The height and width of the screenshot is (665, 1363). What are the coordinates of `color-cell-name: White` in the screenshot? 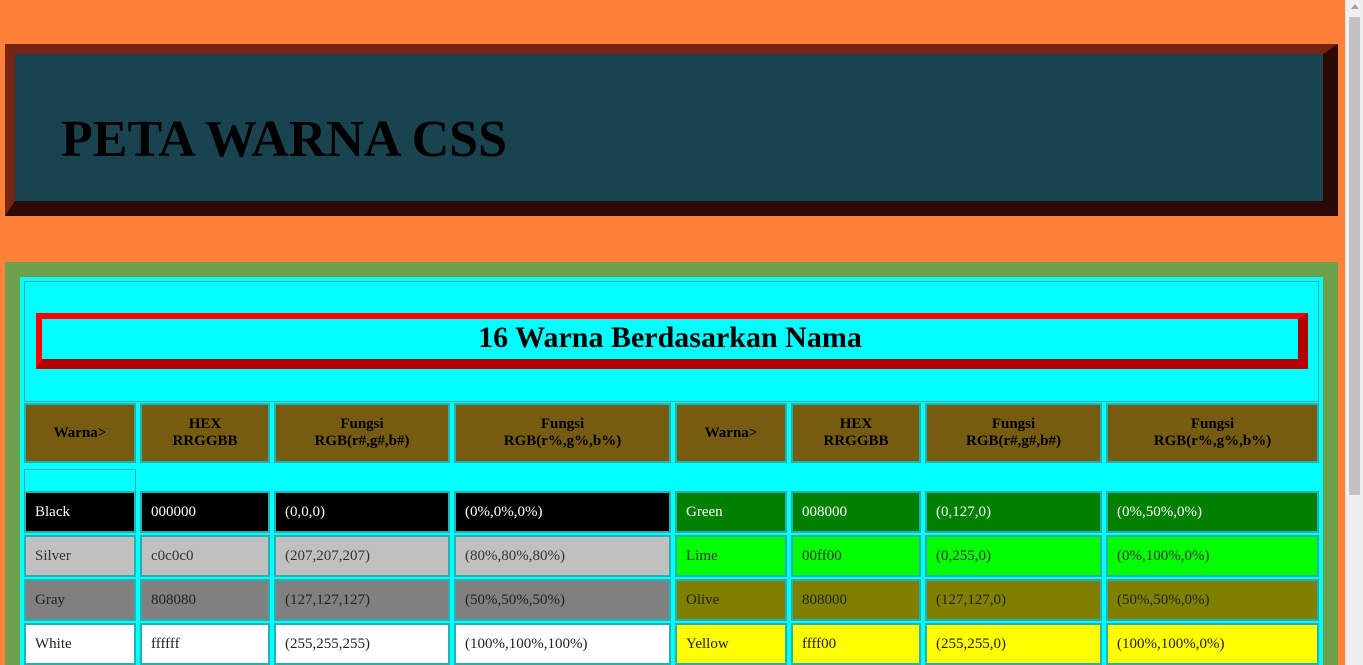 It's located at (80, 644).